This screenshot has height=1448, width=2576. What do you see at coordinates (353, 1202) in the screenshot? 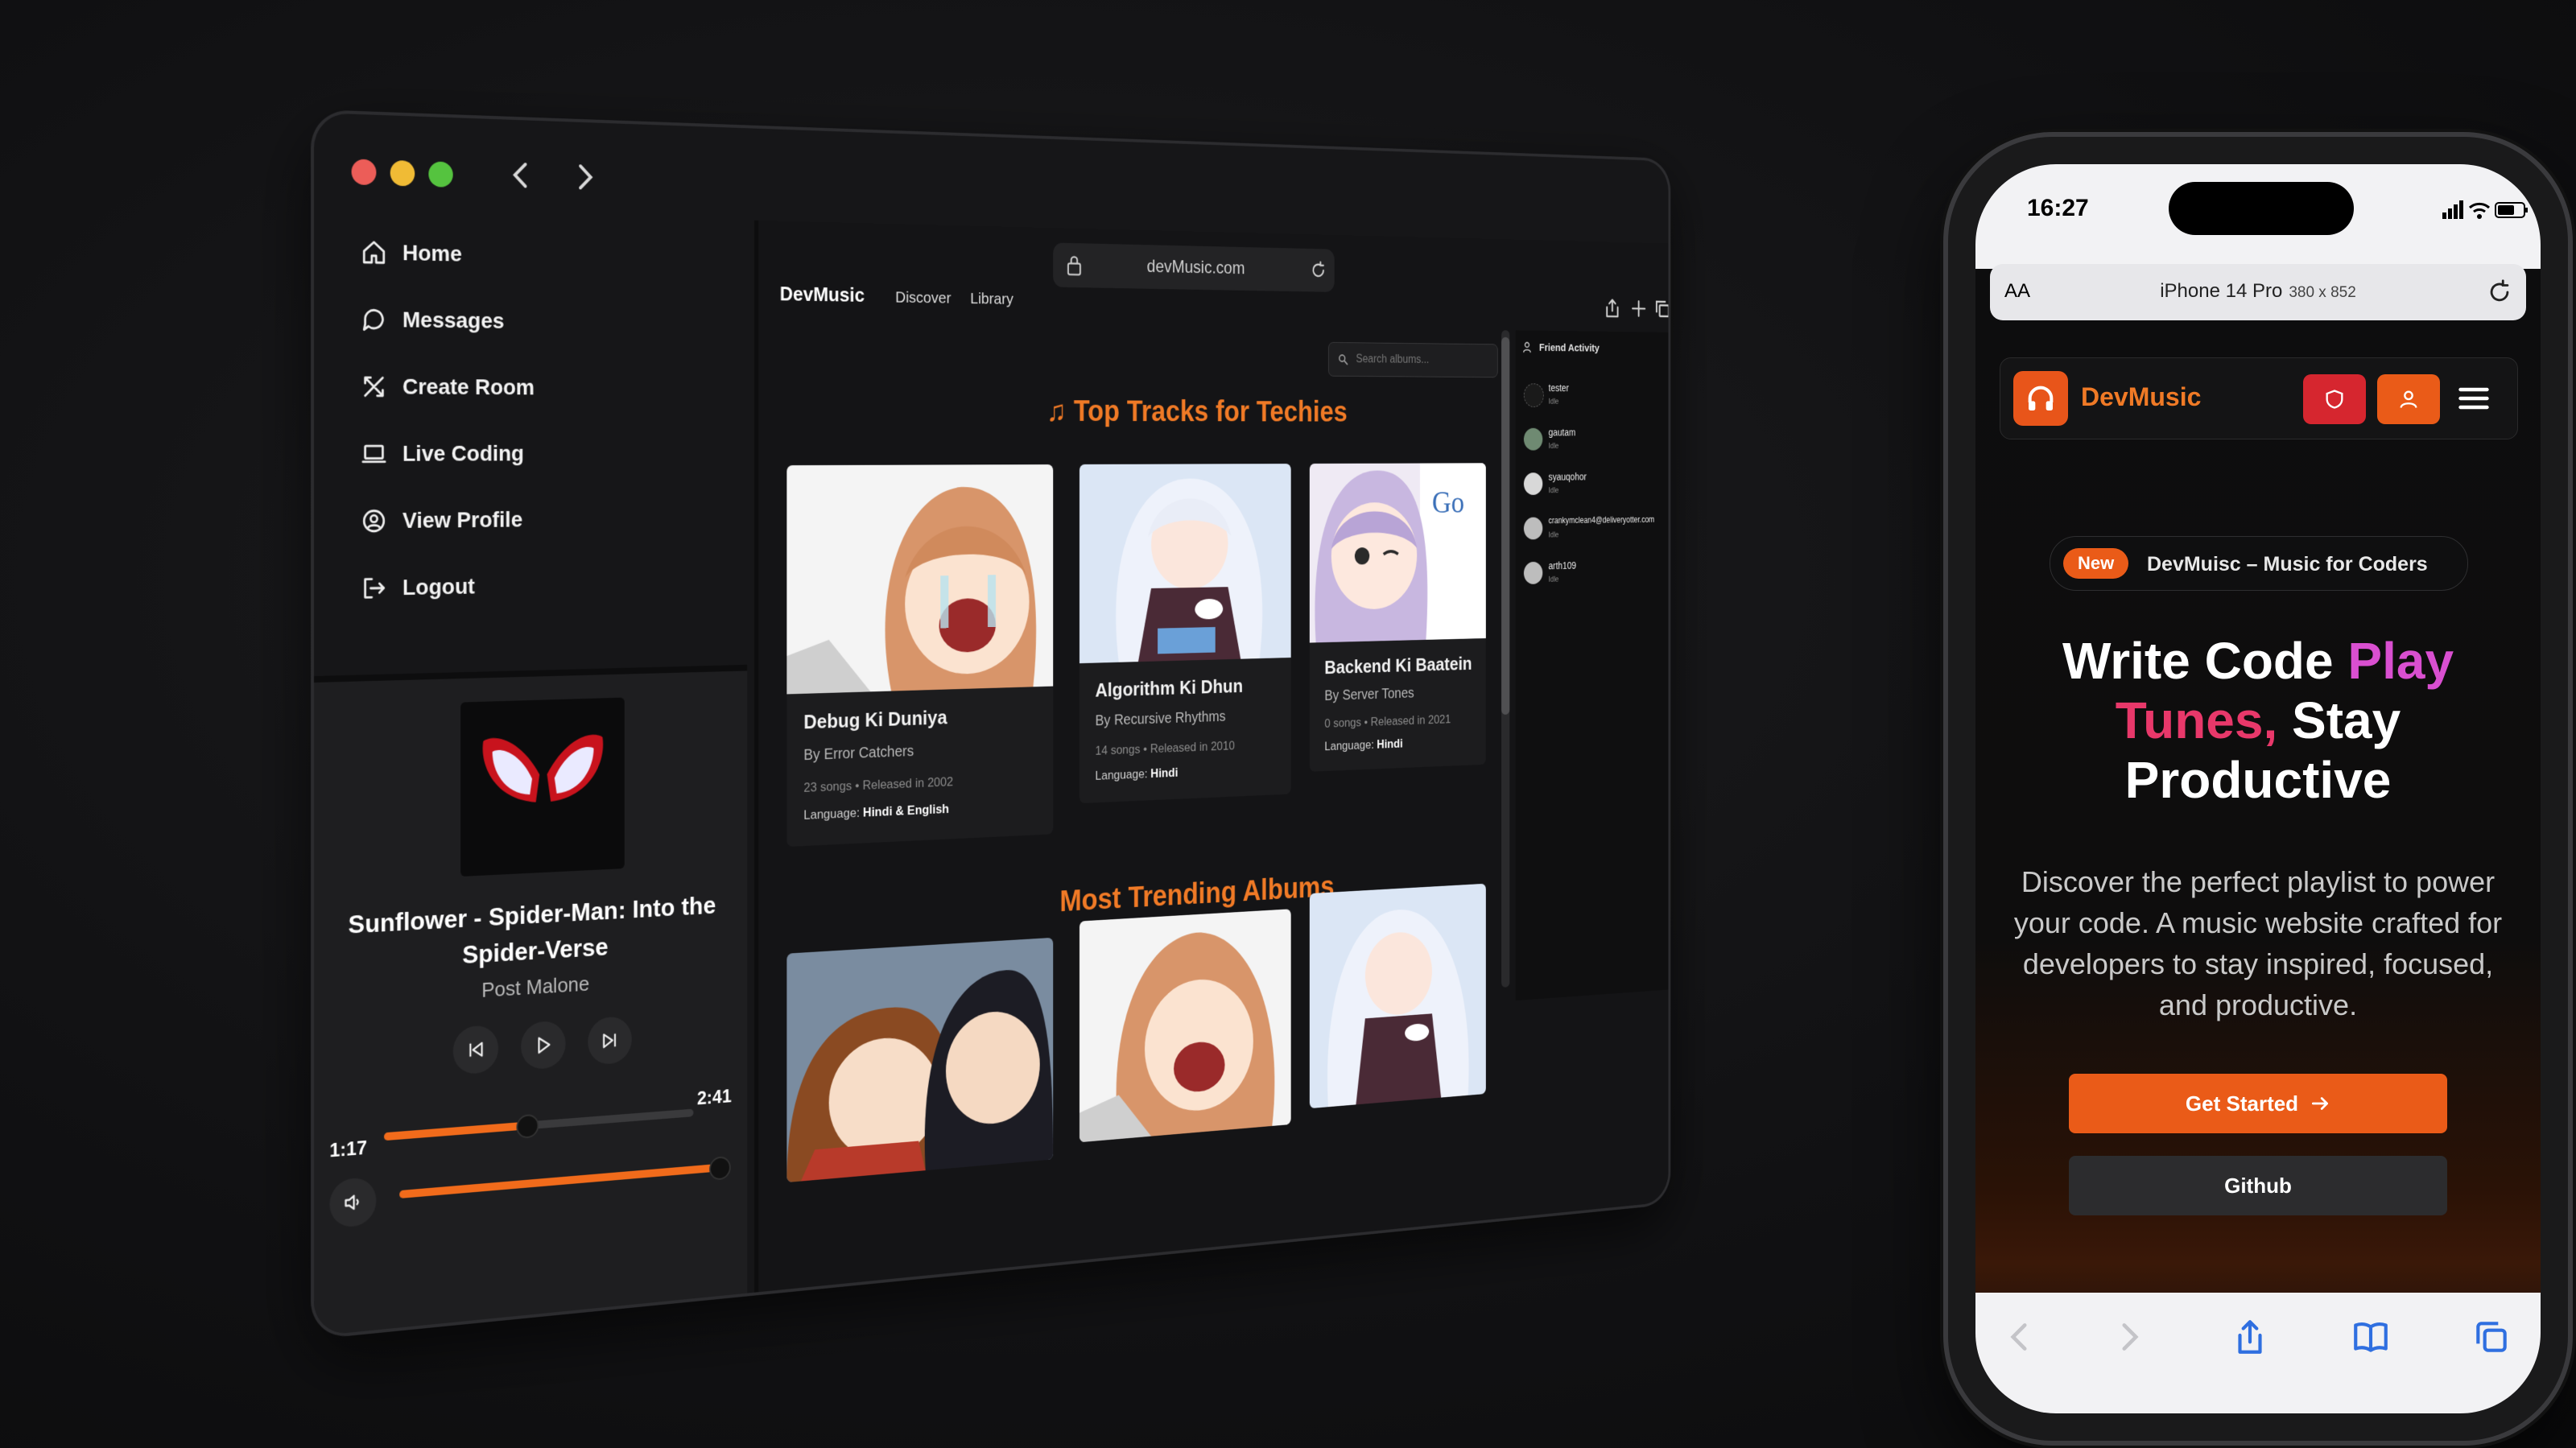
I see `volume-button` at bounding box center [353, 1202].